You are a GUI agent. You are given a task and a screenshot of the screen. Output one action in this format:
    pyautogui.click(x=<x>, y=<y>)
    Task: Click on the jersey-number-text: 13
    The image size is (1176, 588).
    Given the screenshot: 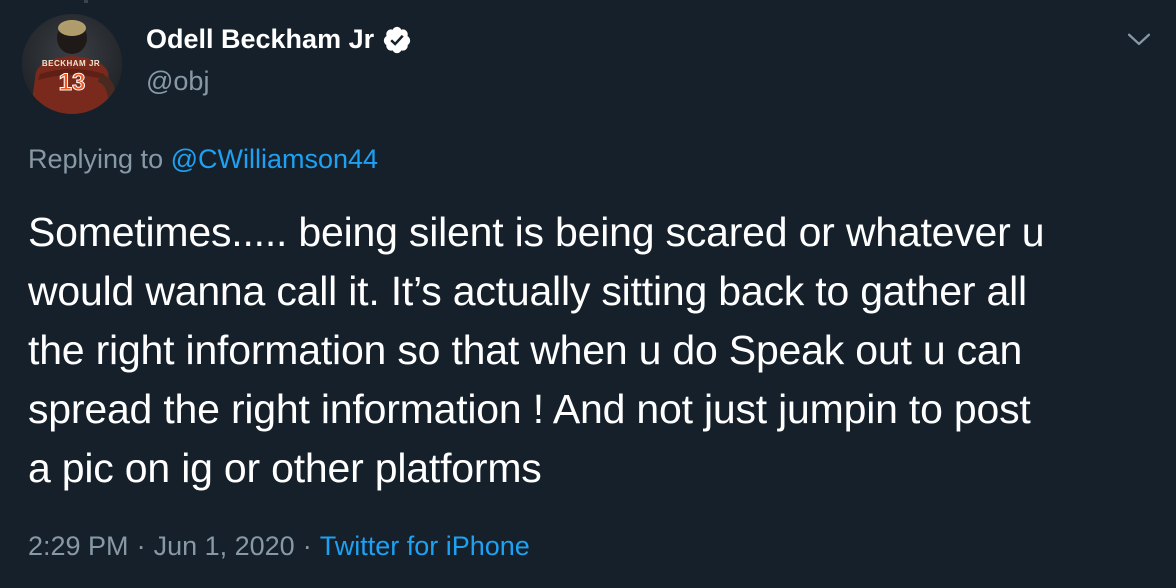 What is the action you would take?
    pyautogui.click(x=72, y=83)
    